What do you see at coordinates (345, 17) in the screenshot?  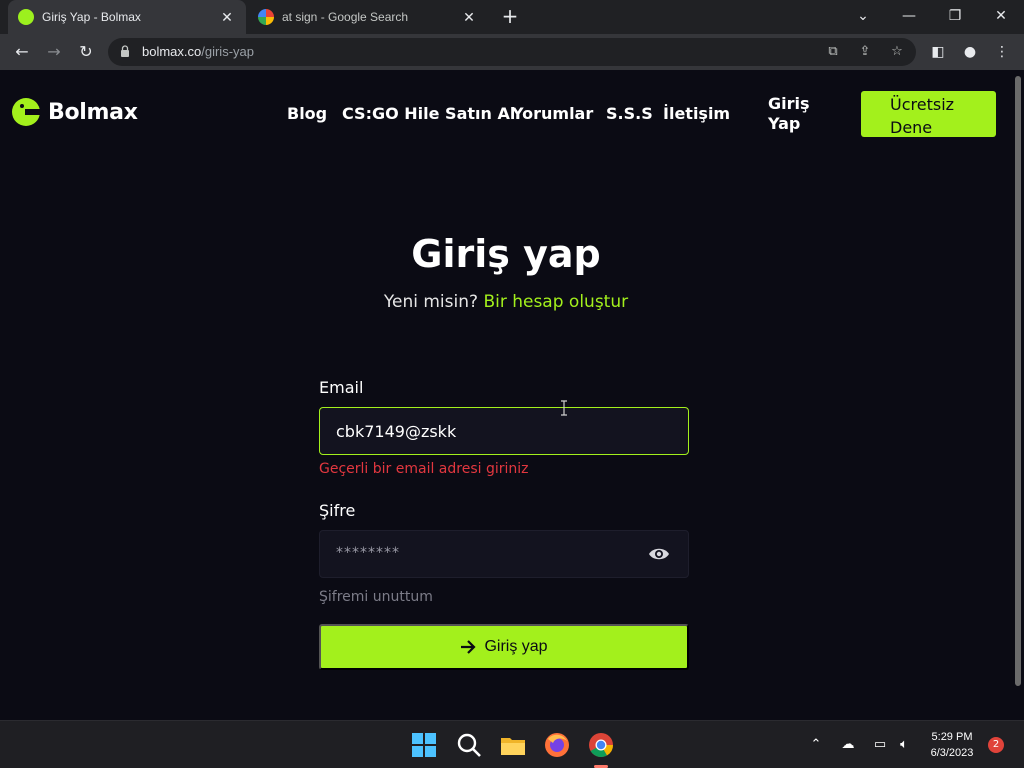 I see `tab-title: at sign - Google Search` at bounding box center [345, 17].